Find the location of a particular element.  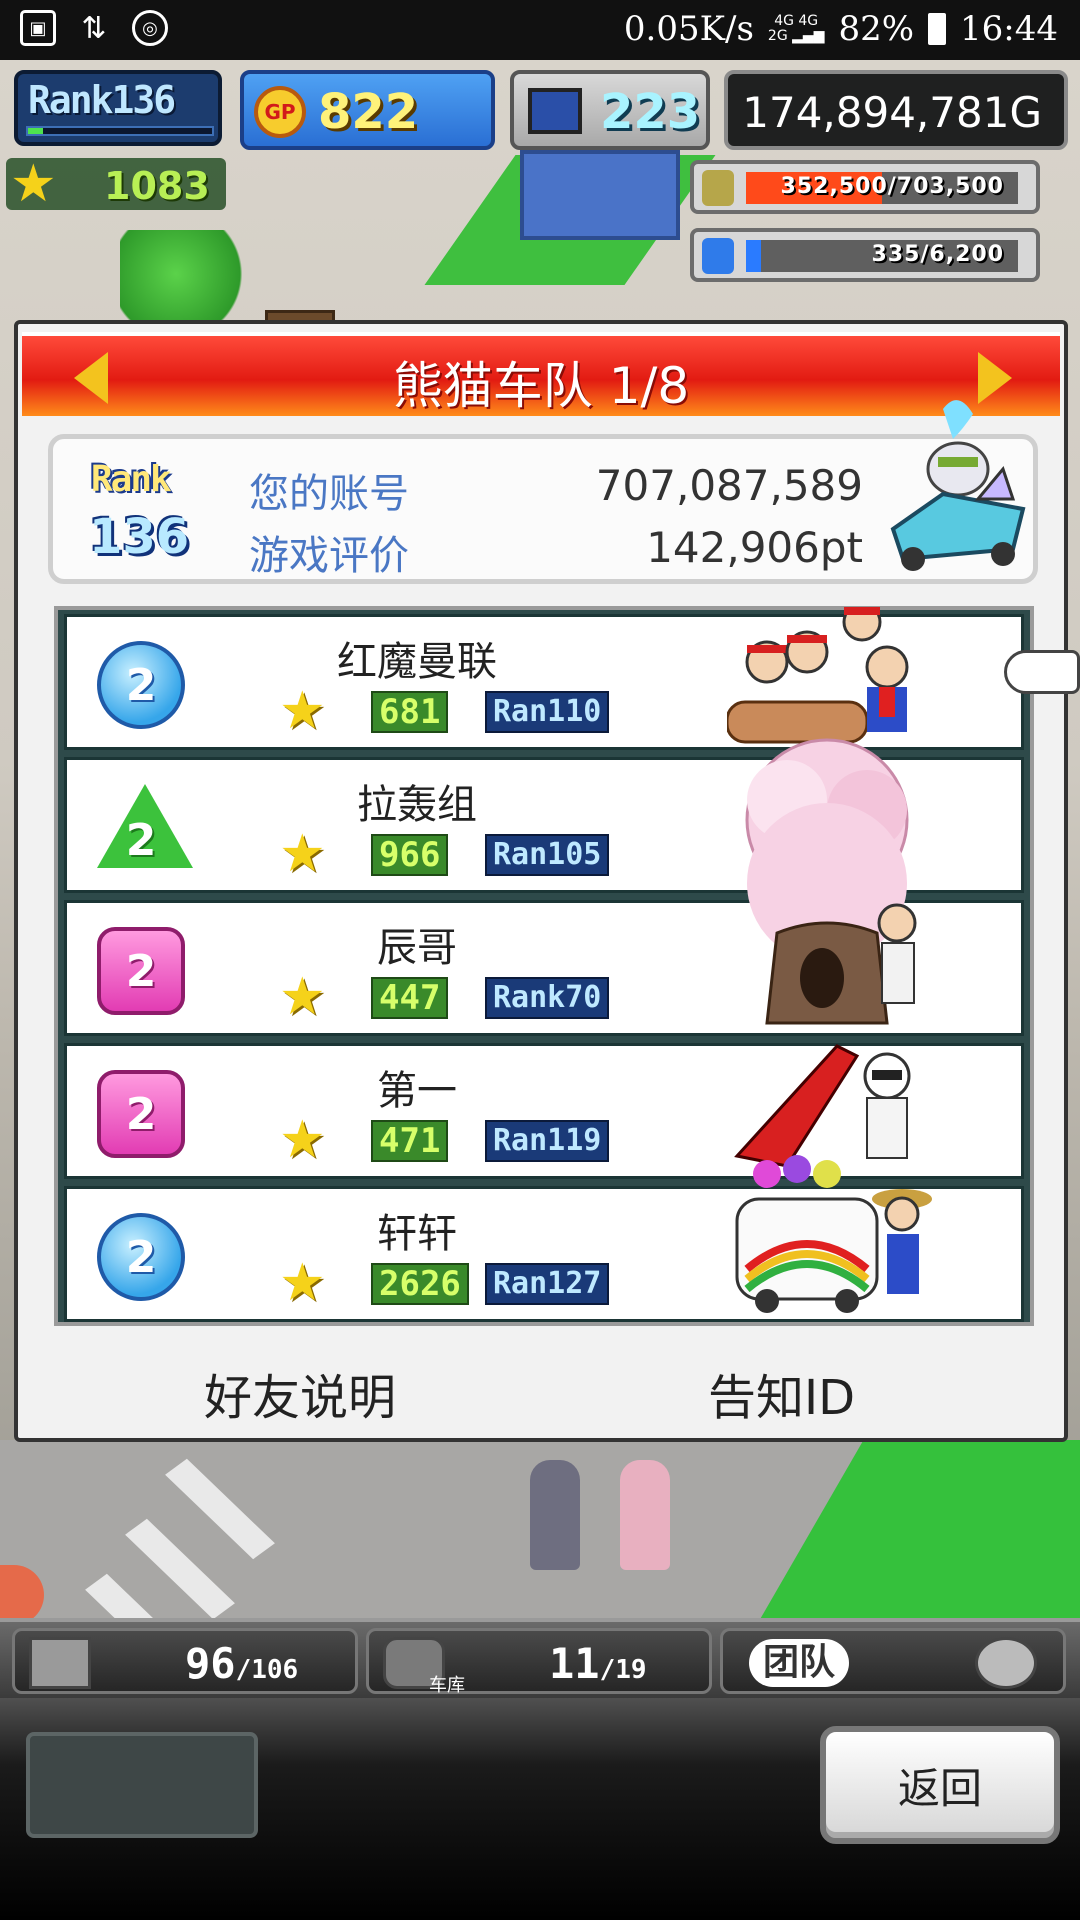

friend-name: 拉轰组 is located at coordinates (417, 805).